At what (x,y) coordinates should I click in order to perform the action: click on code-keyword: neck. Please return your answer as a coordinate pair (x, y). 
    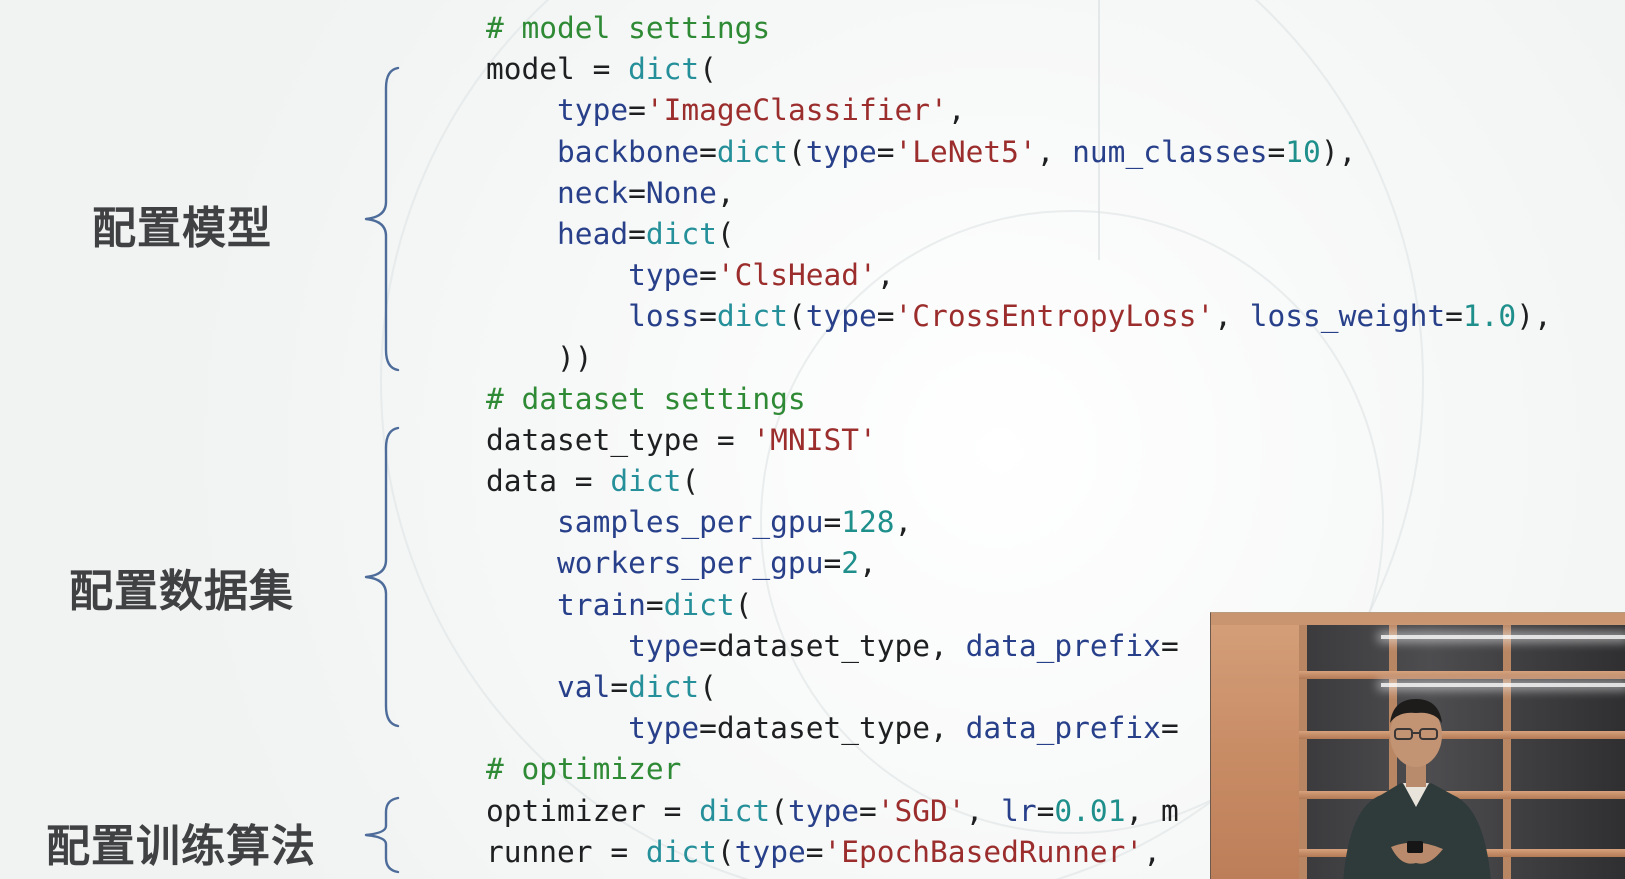
    Looking at the image, I should click on (593, 192).